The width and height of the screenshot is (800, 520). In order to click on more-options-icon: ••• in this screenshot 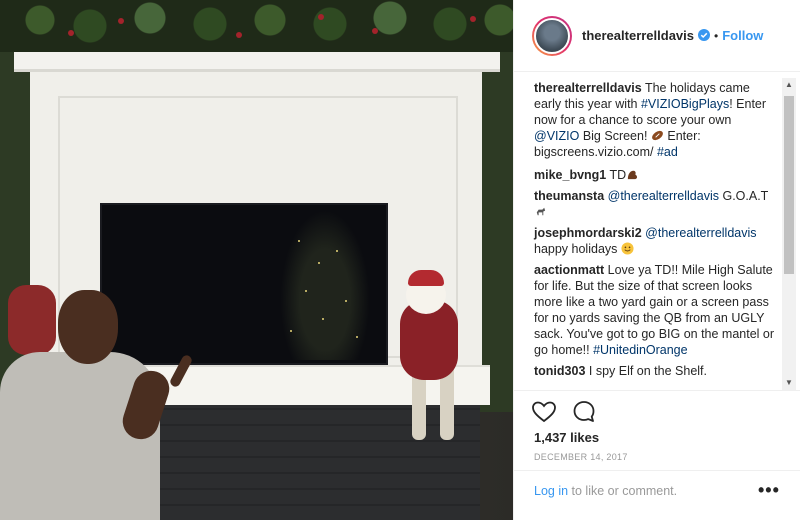, I will do `click(769, 490)`.